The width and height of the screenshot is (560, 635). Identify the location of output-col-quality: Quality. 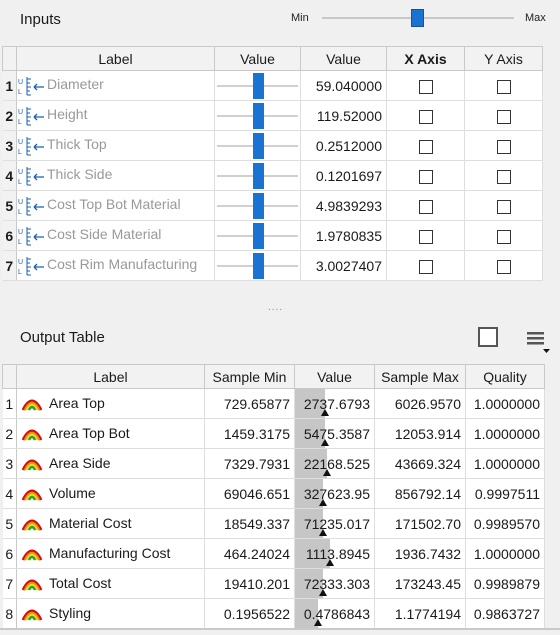
(505, 376).